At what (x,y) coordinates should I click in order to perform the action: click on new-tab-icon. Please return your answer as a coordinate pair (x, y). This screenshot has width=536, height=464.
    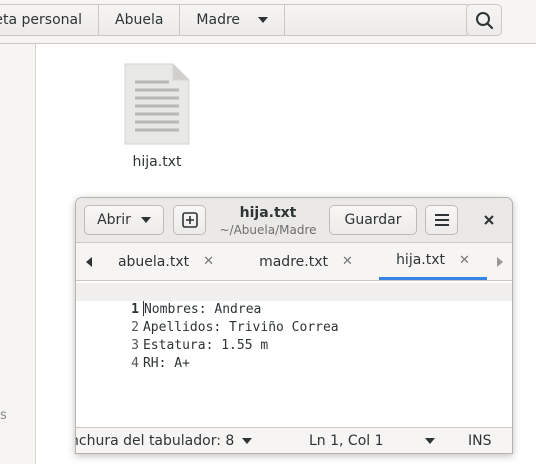
    Looking at the image, I should click on (189, 220).